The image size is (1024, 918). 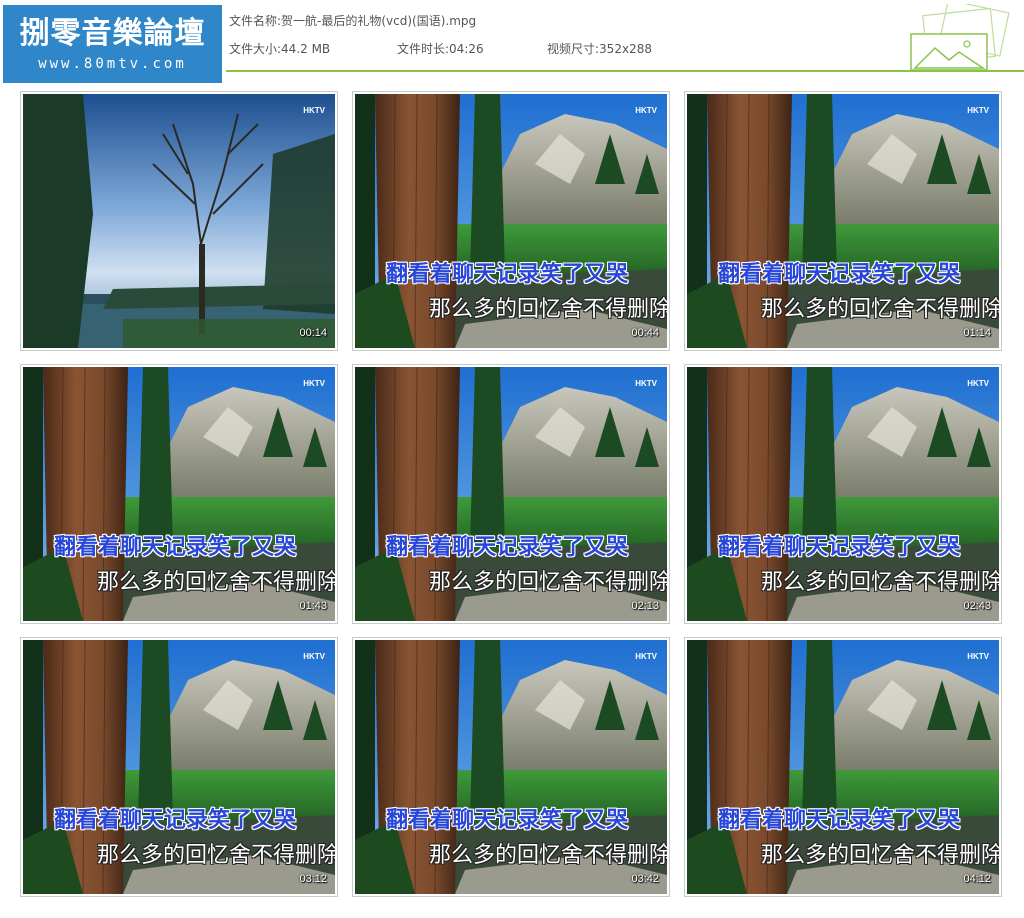 I want to click on video-frame: HKTV 翻看着聊天记录笑了又哭 那么多的回忆舍不得删除 01:43, so click(x=179, y=494).